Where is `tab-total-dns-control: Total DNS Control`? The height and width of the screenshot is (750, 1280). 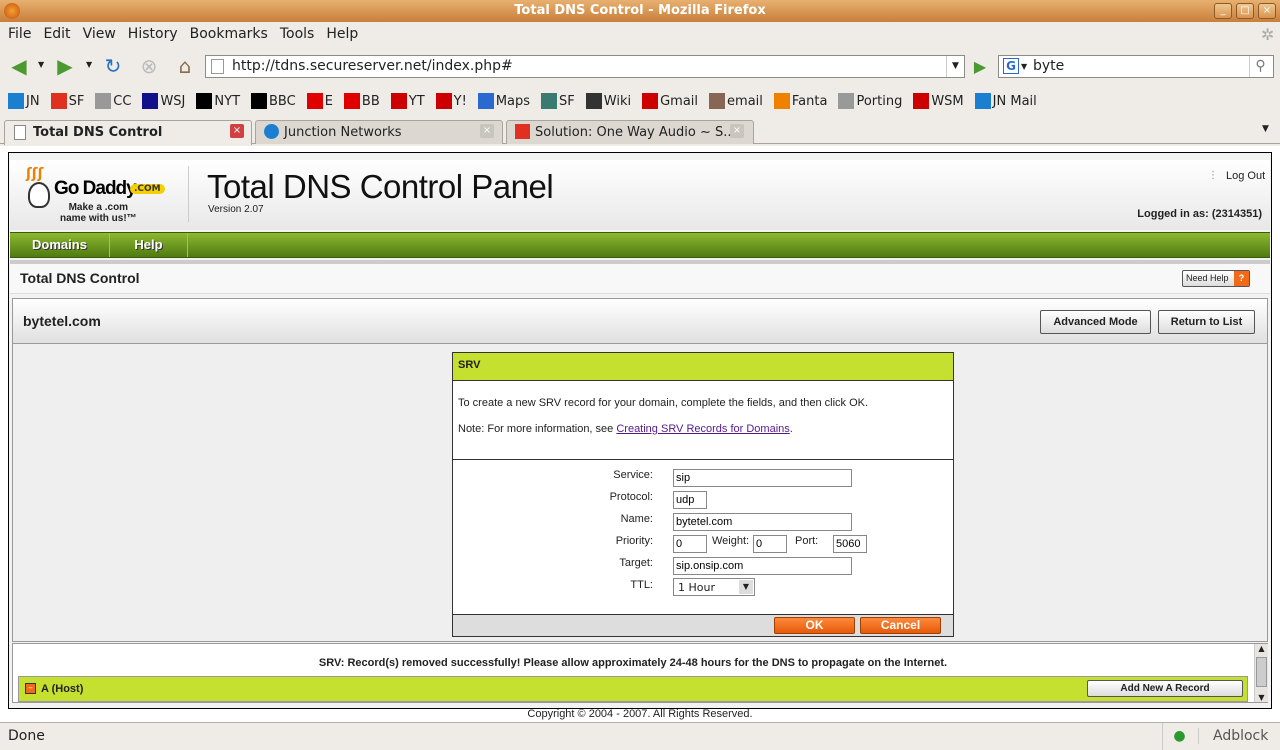
tab-total-dns-control: Total DNS Control is located at coordinates (128, 132).